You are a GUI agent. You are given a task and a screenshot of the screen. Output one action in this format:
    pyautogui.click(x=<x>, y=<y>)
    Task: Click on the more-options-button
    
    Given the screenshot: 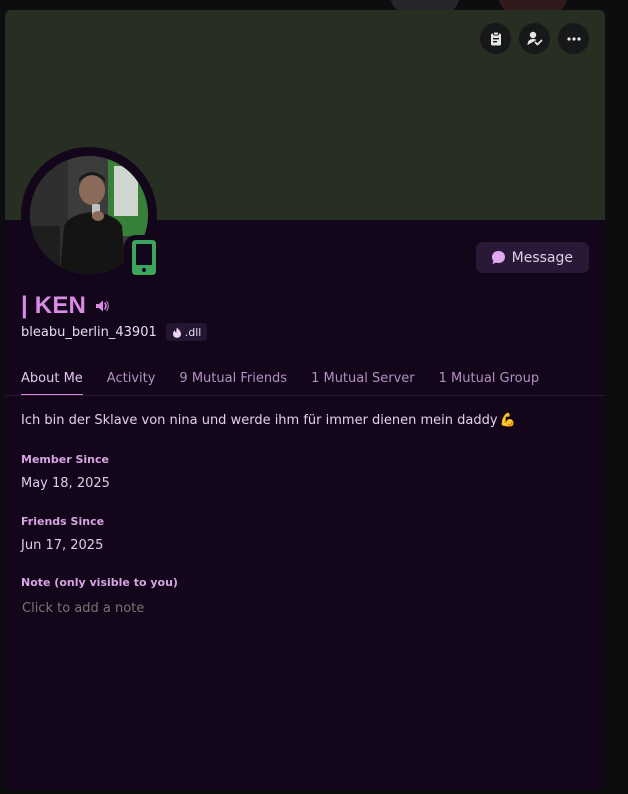 What is the action you would take?
    pyautogui.click(x=573, y=38)
    